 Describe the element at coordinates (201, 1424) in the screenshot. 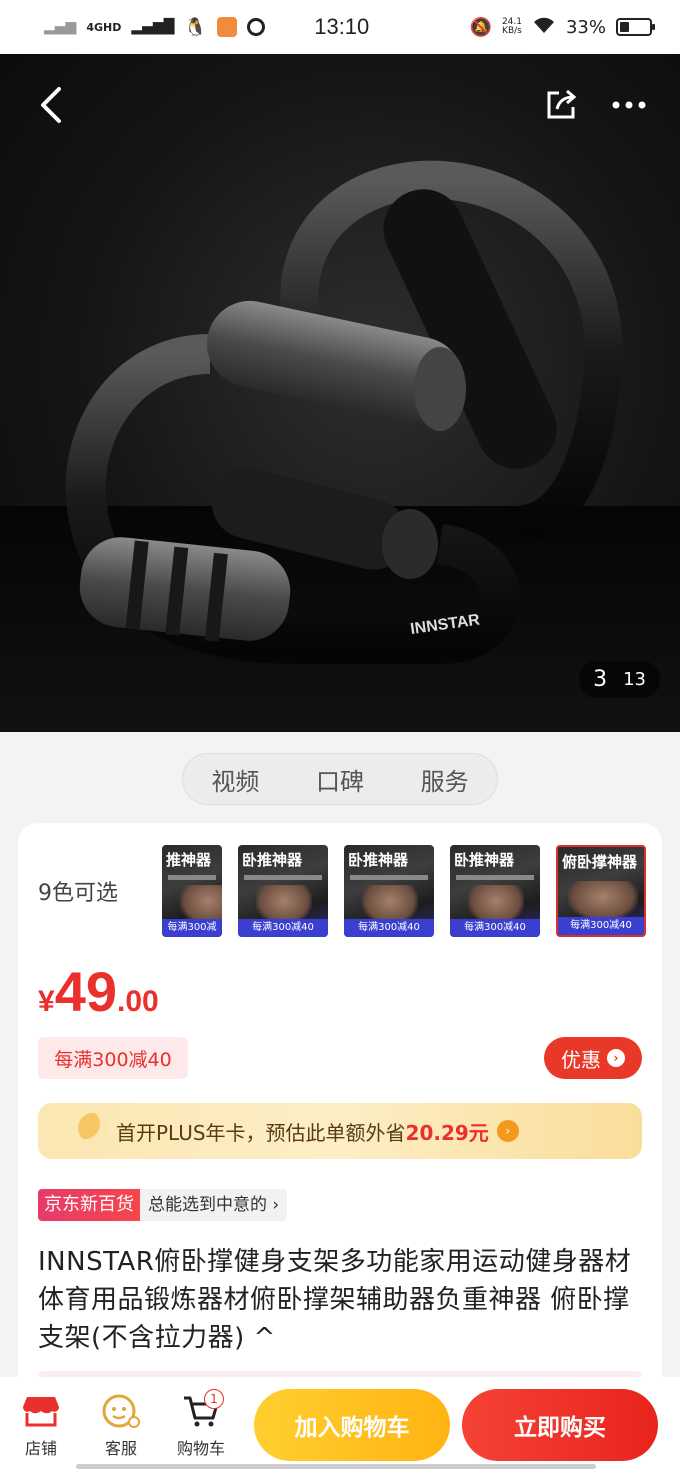

I see `cart-button: 购物车 1` at that location.